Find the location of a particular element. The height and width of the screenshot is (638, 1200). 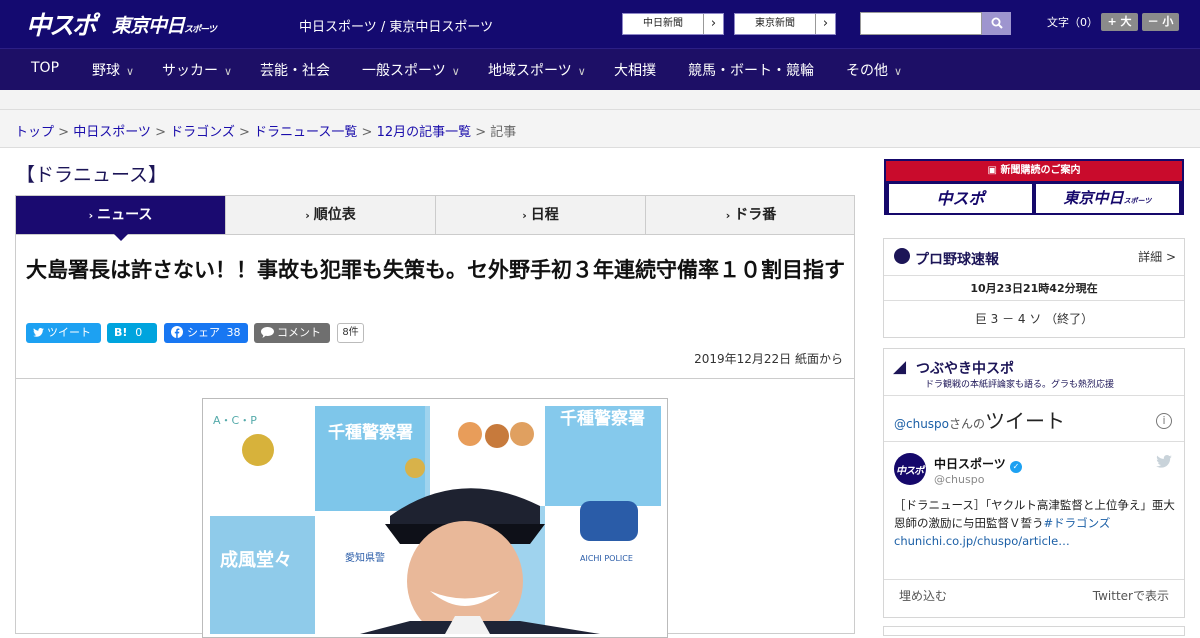

breadcrumb-chuspo: 中日スポーツ is located at coordinates (112, 132).